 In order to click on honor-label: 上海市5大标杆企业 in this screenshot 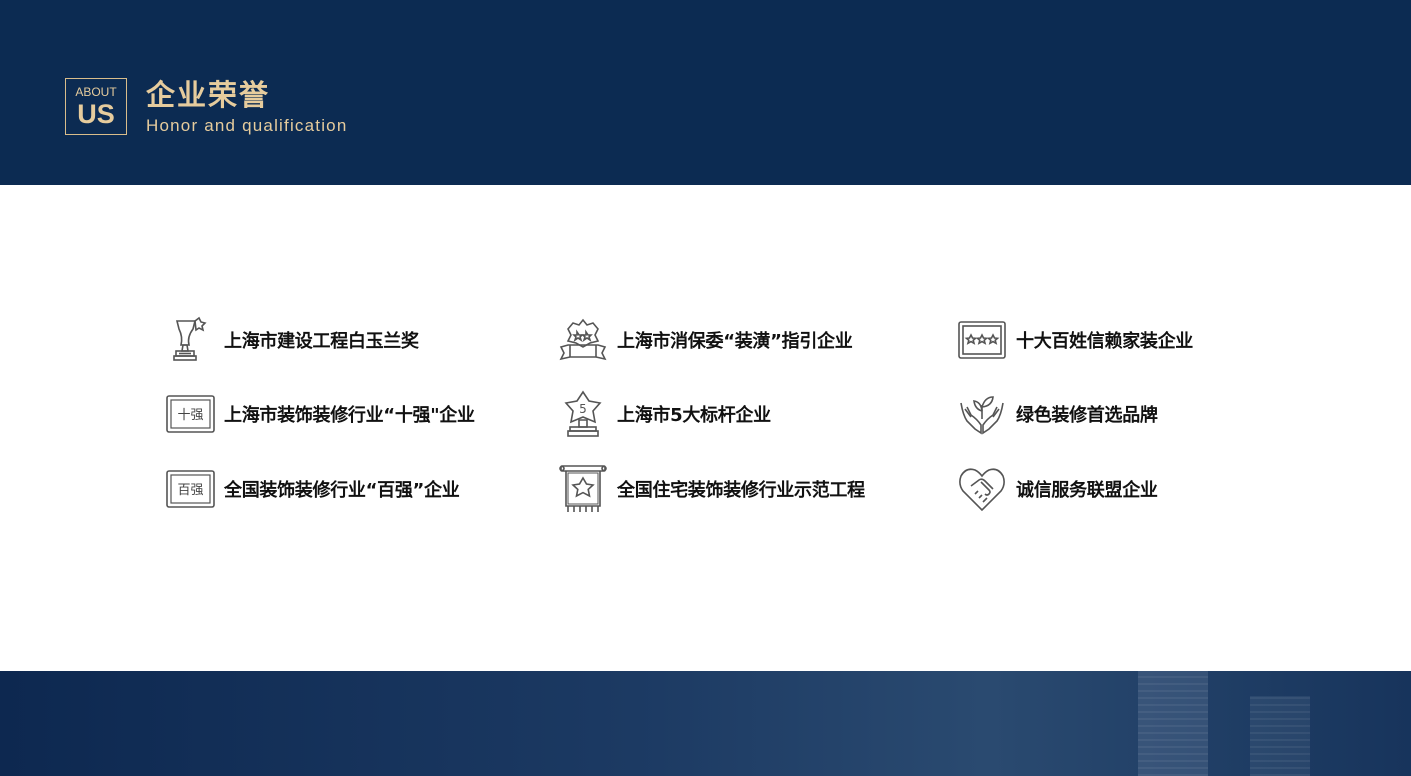, I will do `click(694, 415)`.